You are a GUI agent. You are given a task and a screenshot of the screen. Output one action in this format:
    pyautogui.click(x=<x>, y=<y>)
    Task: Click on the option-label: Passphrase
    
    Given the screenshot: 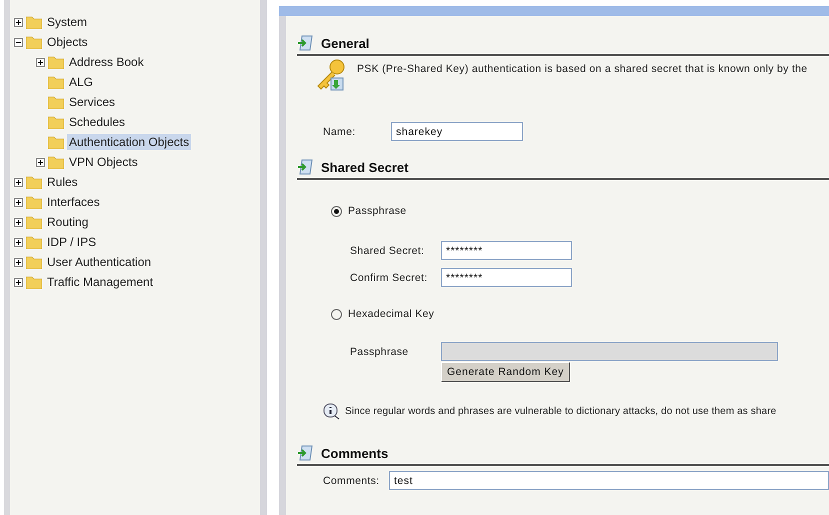 What is the action you would take?
    pyautogui.click(x=377, y=211)
    